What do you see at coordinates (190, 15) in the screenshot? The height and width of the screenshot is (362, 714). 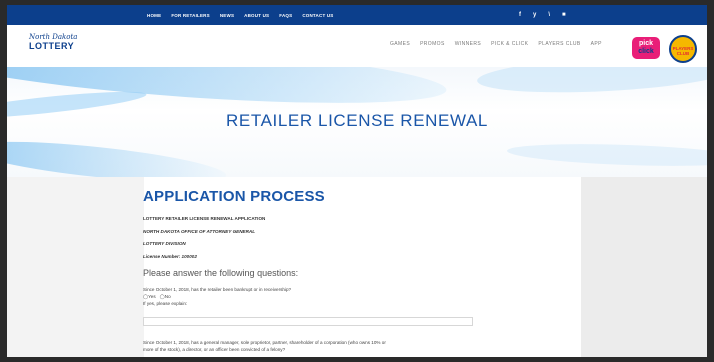 I see `nav-for-retailers-link: FOR RETAILERS` at bounding box center [190, 15].